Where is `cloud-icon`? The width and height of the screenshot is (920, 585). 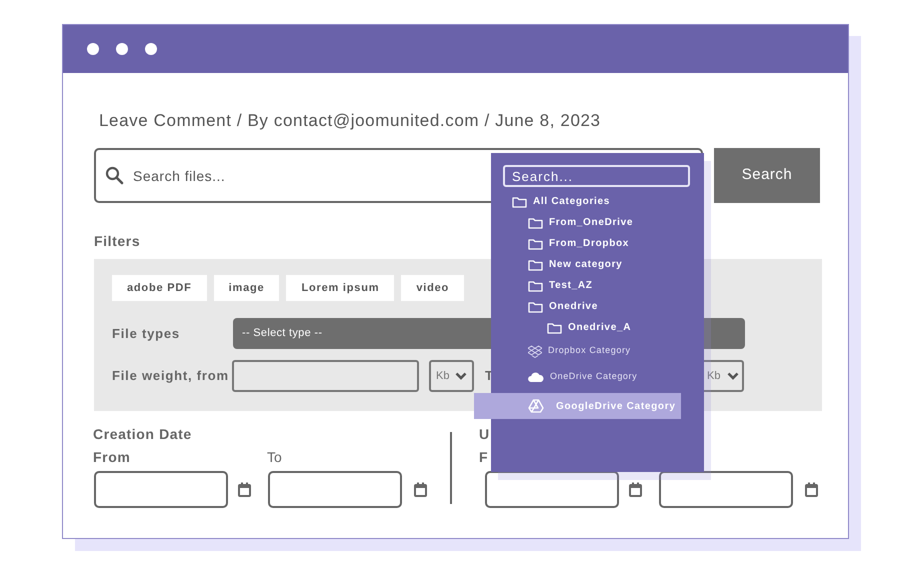 cloud-icon is located at coordinates (536, 377).